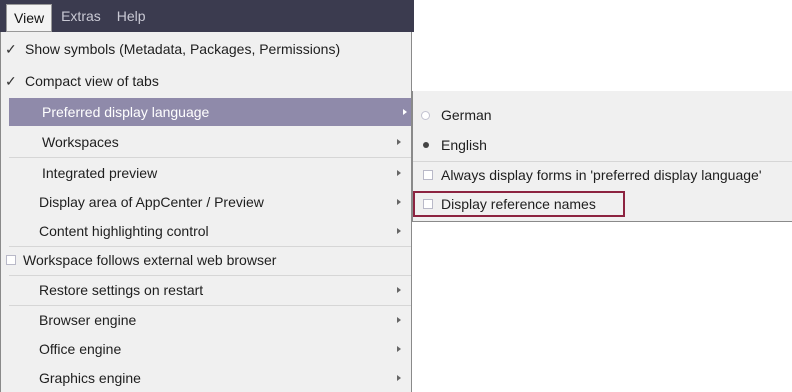 The width and height of the screenshot is (792, 392). I want to click on submenu-item-german: German, so click(602, 115).